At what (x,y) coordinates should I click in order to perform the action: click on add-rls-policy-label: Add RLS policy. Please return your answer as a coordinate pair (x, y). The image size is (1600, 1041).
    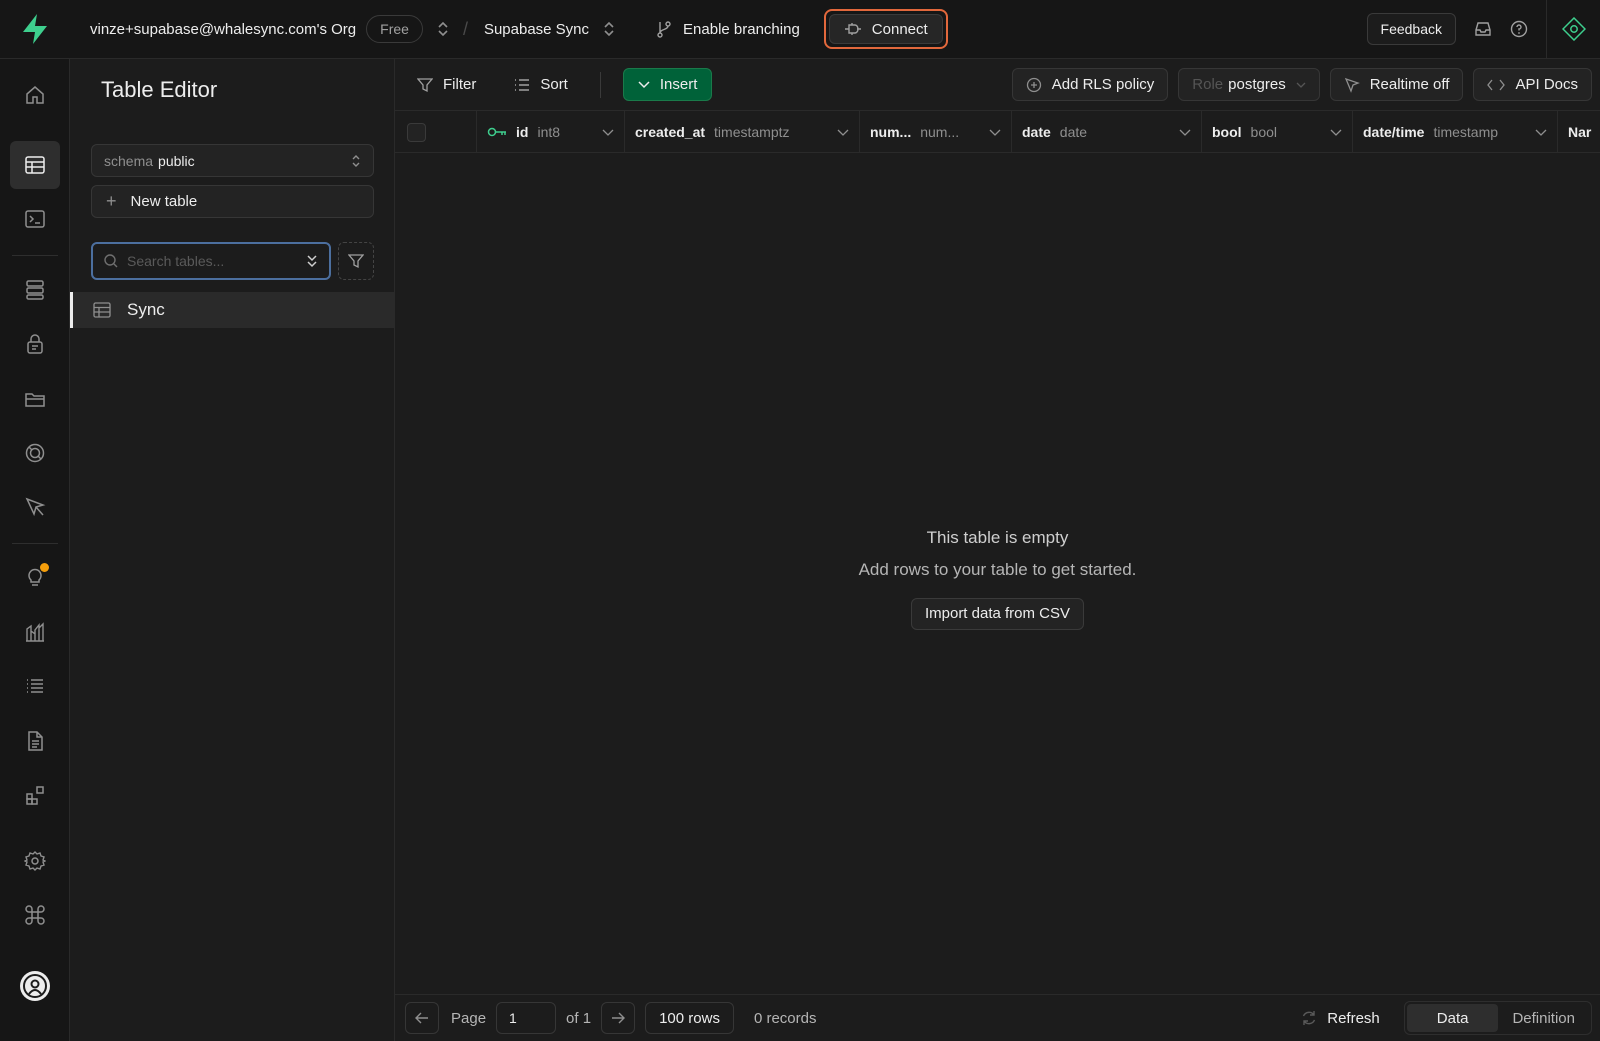
    Looking at the image, I should click on (1103, 84).